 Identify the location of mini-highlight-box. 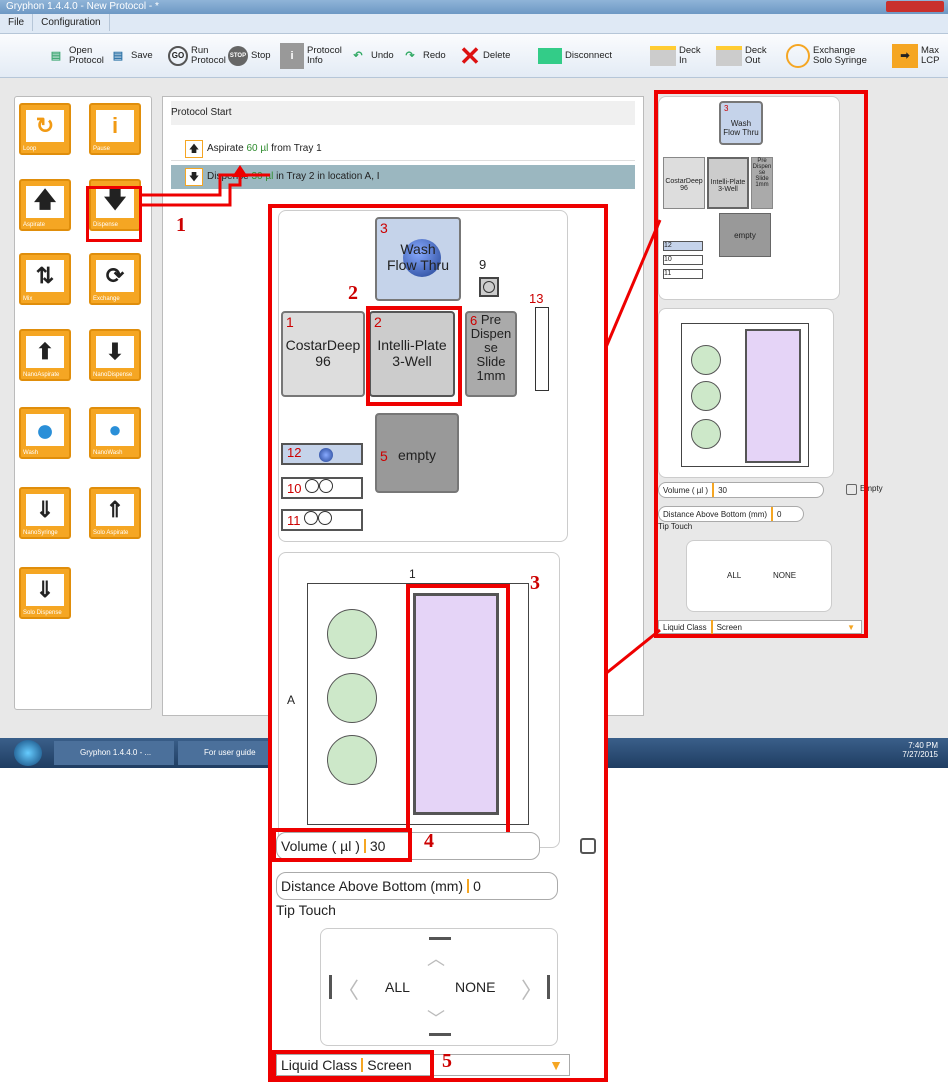
(761, 364).